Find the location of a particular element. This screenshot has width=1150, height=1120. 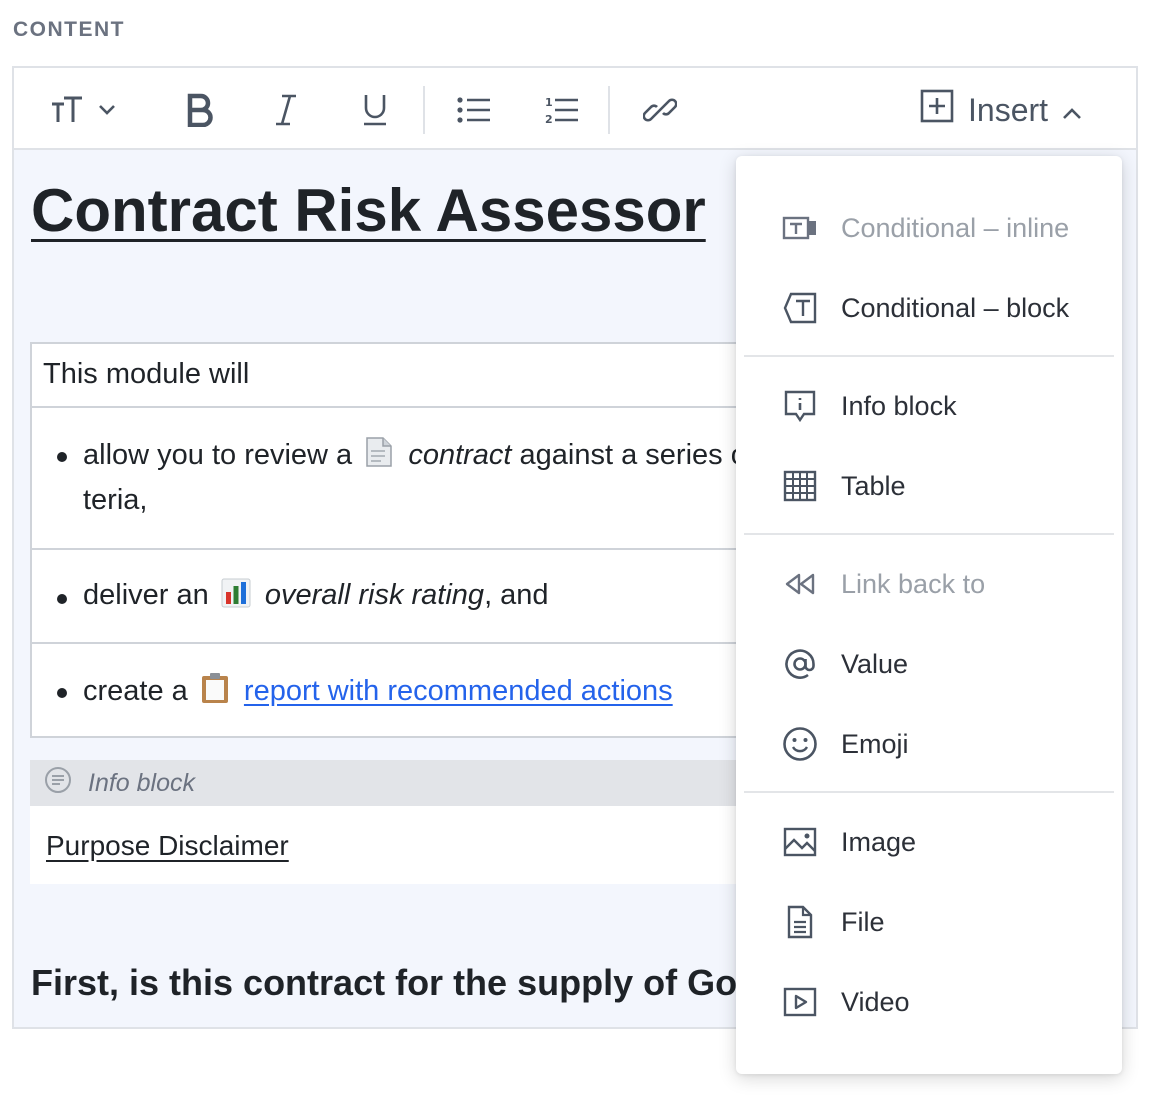

menu-item-file: File is located at coordinates (929, 922).